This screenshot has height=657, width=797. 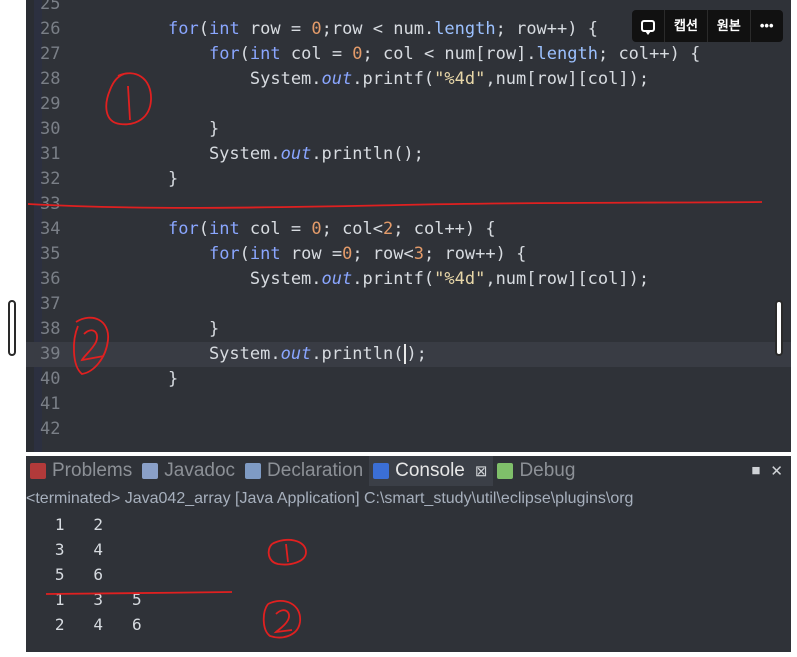 I want to click on console-output-line: 1 2, so click(x=65, y=524).